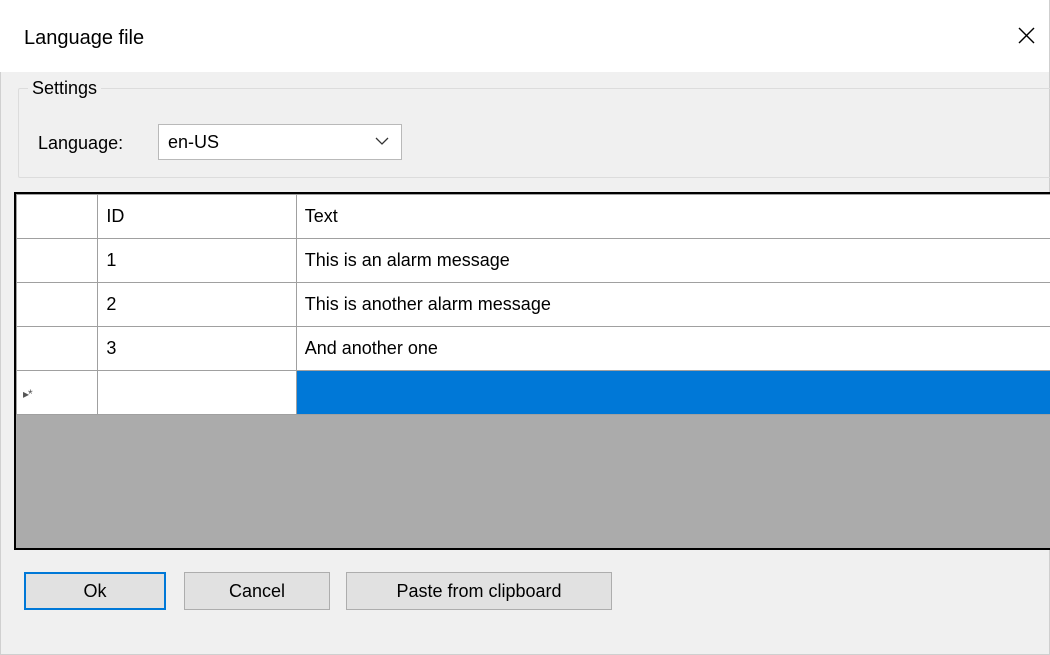  What do you see at coordinates (57, 216) in the screenshot?
I see `grid-corner-header` at bounding box center [57, 216].